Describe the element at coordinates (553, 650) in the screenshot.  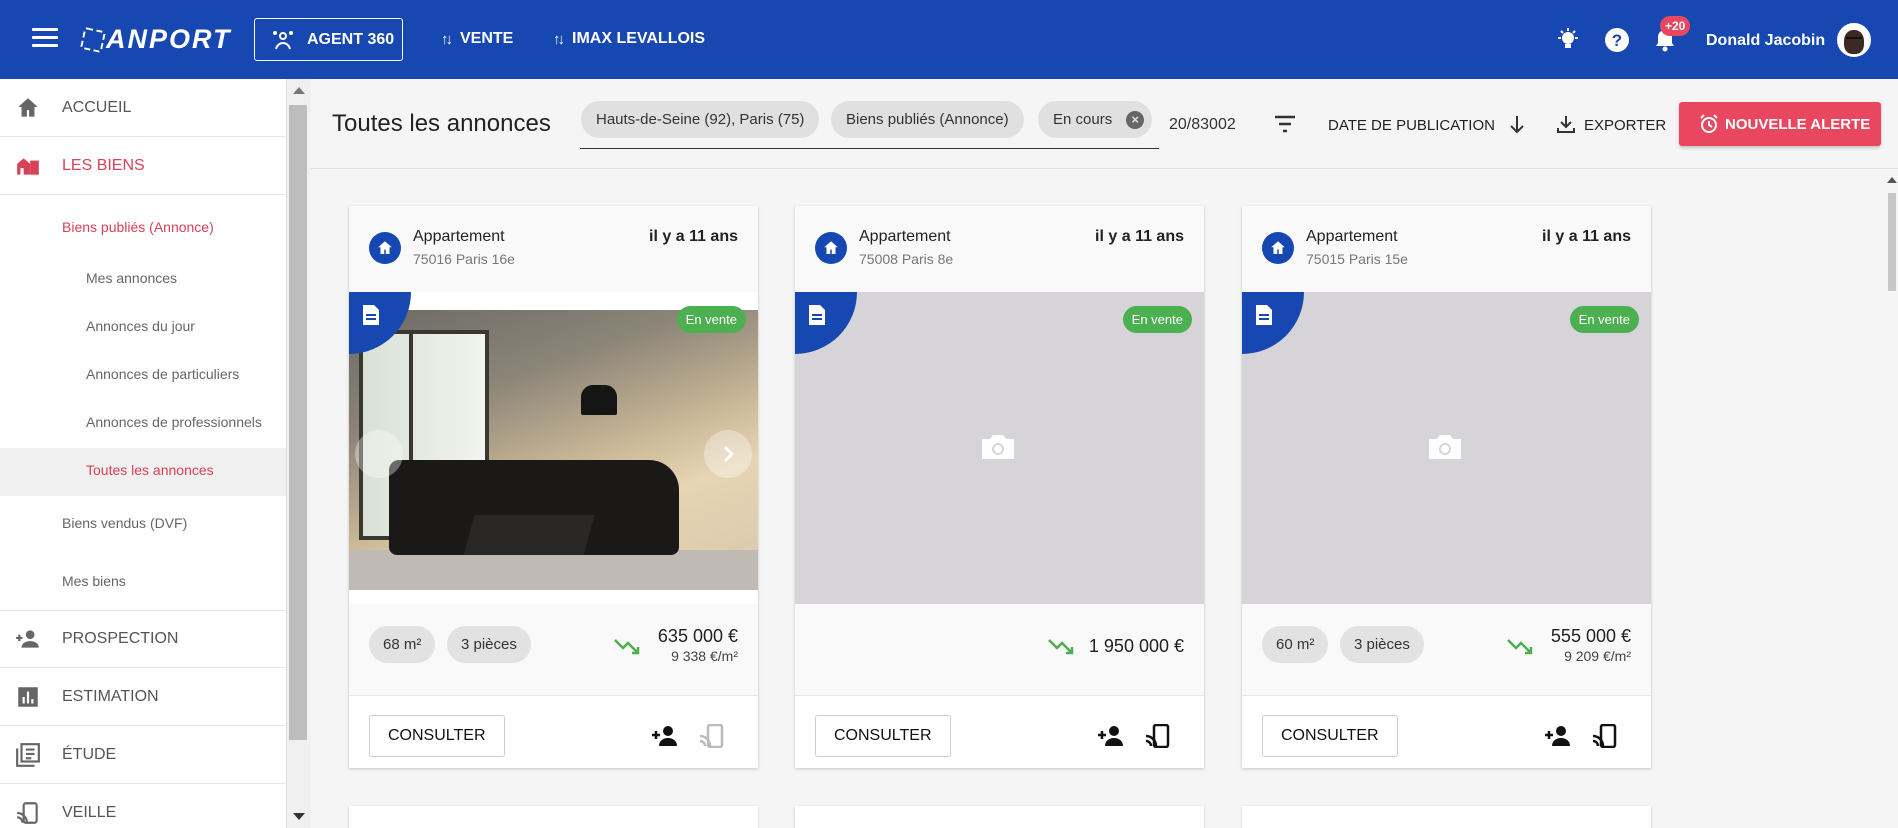
I see `card-info: 68 m² 3 pièces 635 000 € 9 338 €/m²` at that location.